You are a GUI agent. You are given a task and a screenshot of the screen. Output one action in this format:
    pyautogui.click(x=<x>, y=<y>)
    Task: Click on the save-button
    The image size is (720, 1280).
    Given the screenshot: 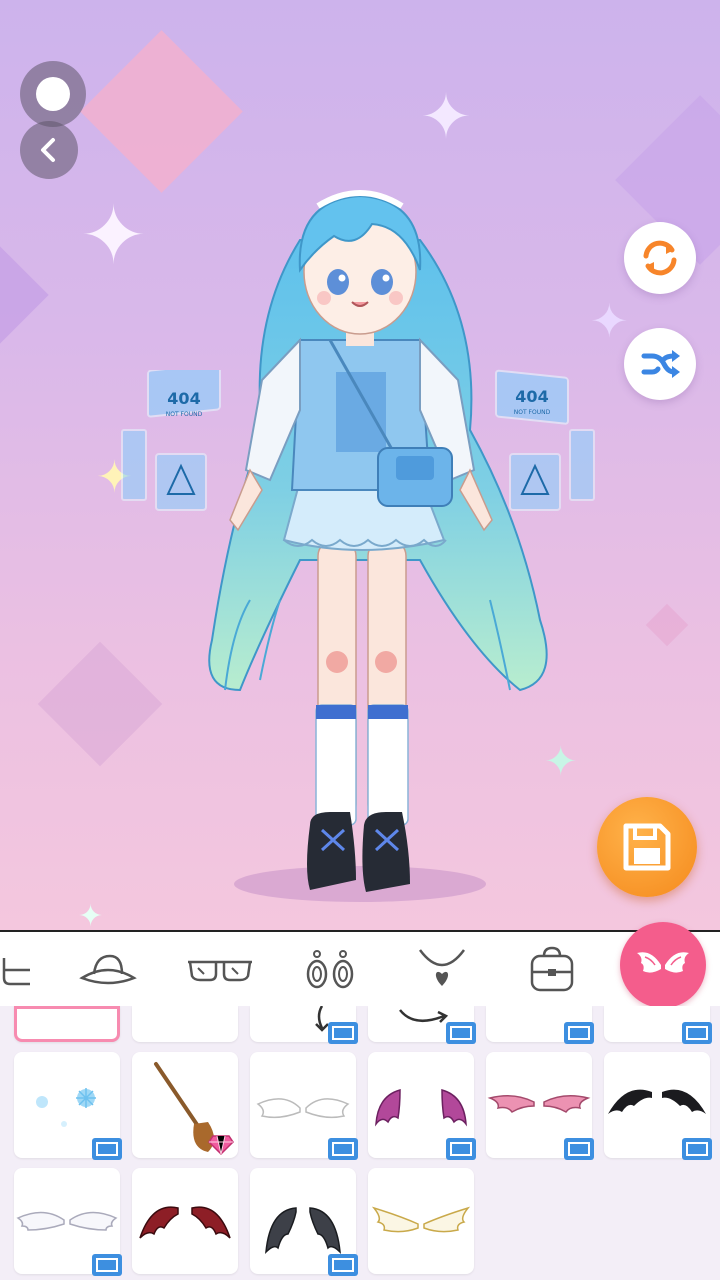 What is the action you would take?
    pyautogui.click(x=647, y=847)
    